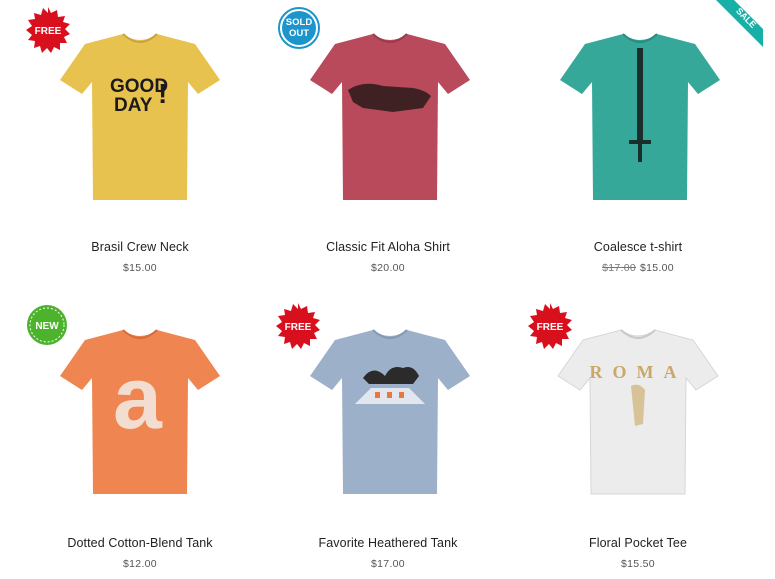 The width and height of the screenshot is (775, 579). Describe the element at coordinates (640, 99) in the screenshot. I see `print-pencil` at that location.